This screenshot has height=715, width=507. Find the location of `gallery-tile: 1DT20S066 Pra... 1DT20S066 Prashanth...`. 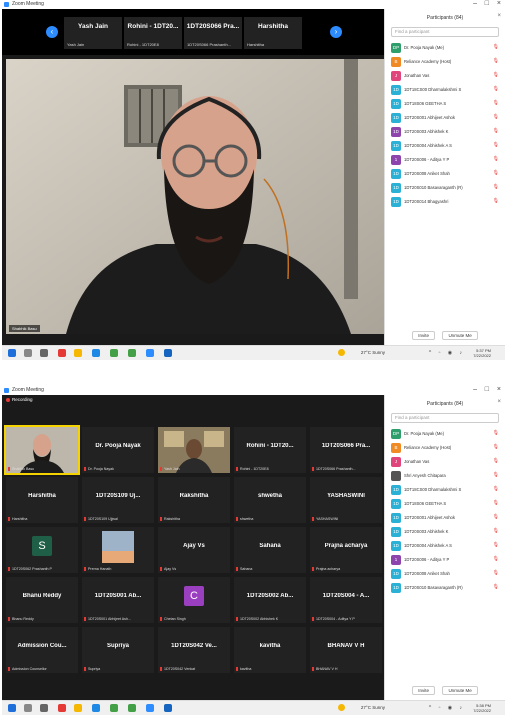

gallery-tile: 1DT20S066 Pra... 1DT20S066 Prashanth... is located at coordinates (346, 450).